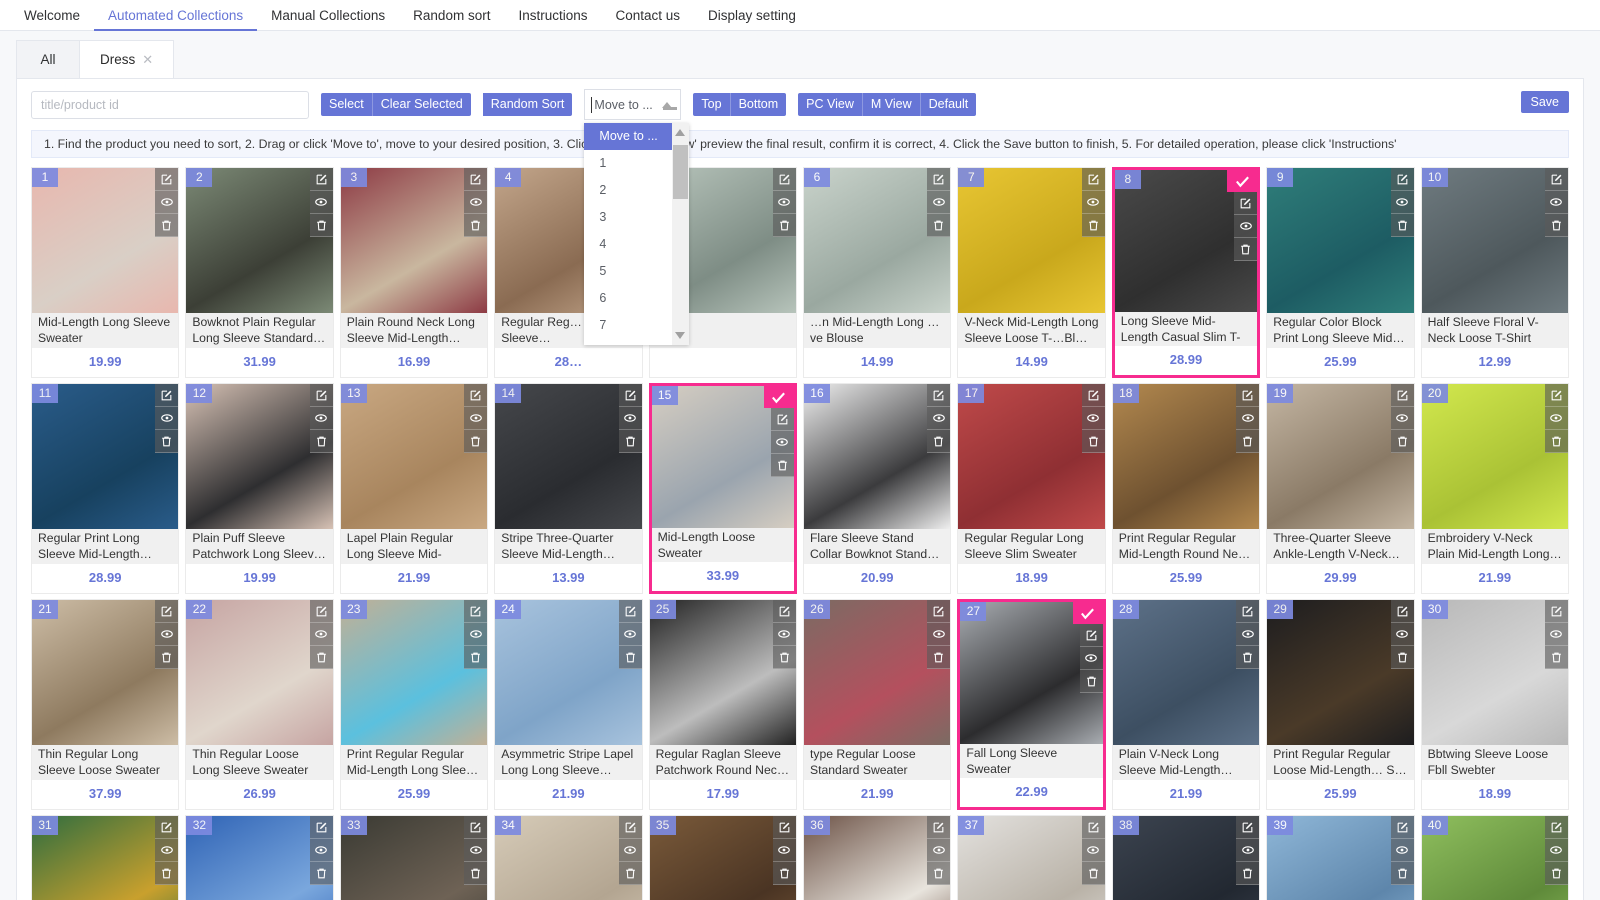  Describe the element at coordinates (176, 15) in the screenshot. I see `nav-item-automated-collections: Automated Collections` at that location.